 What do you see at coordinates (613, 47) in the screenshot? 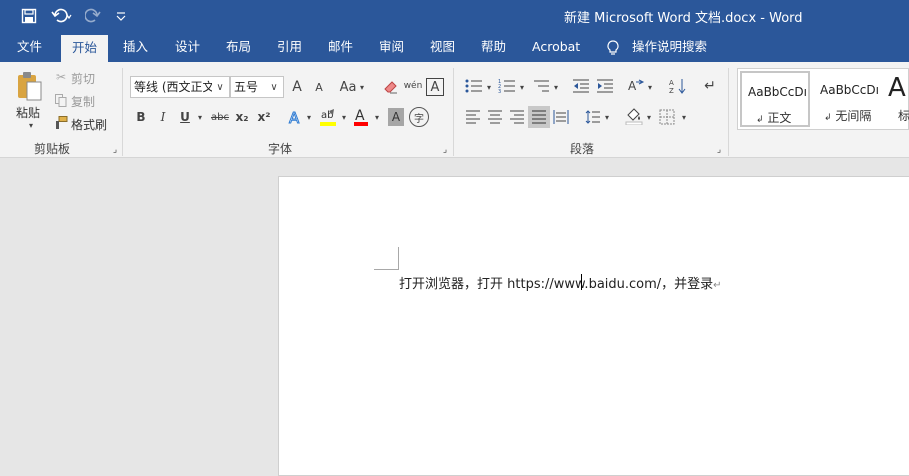
I see `lightbulb-icon` at bounding box center [613, 47].